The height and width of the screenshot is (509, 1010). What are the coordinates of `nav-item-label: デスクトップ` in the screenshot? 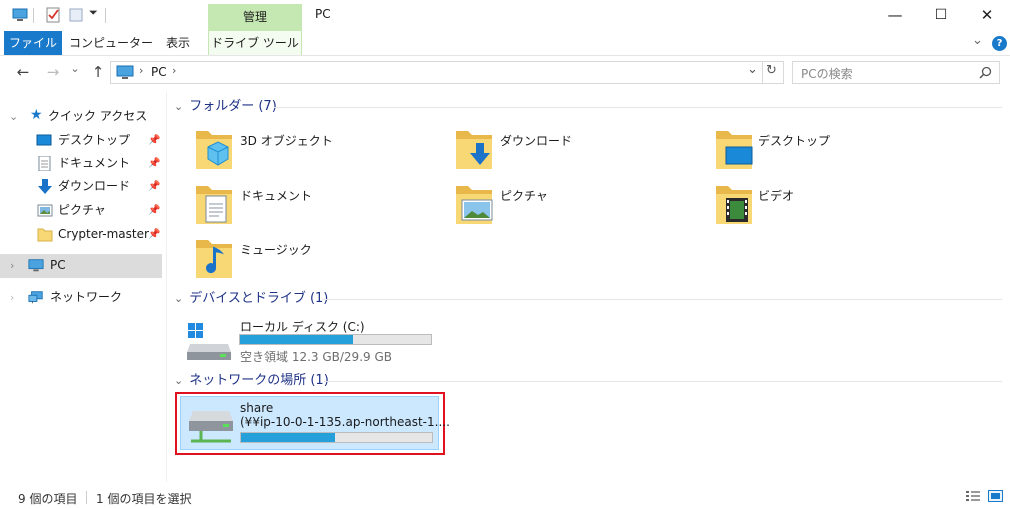 It's located at (94, 140).